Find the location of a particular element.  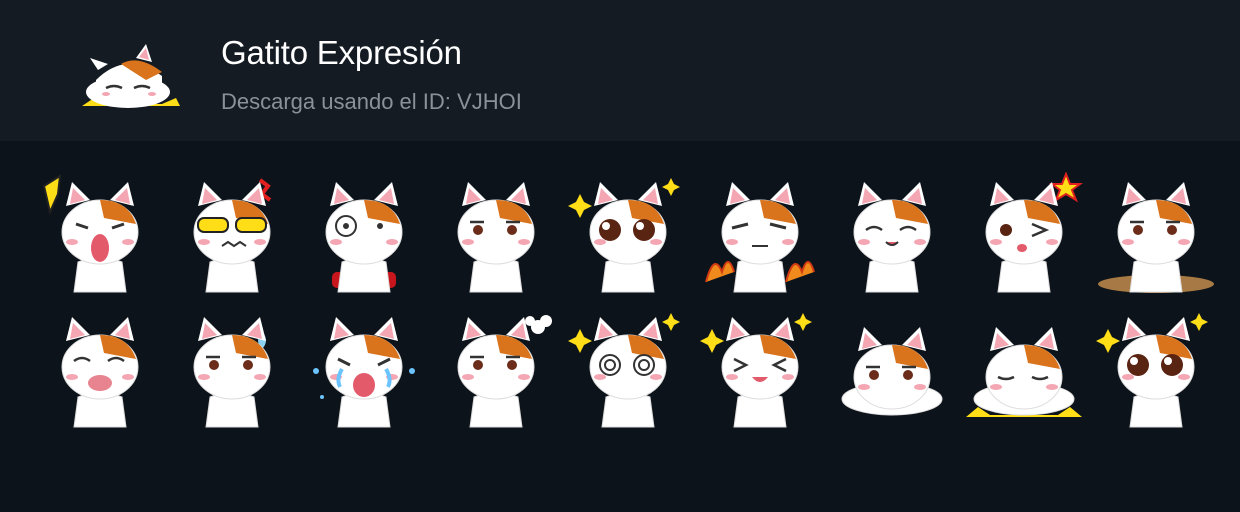

surprised-cat-sitting-sticker is located at coordinates (364, 234).